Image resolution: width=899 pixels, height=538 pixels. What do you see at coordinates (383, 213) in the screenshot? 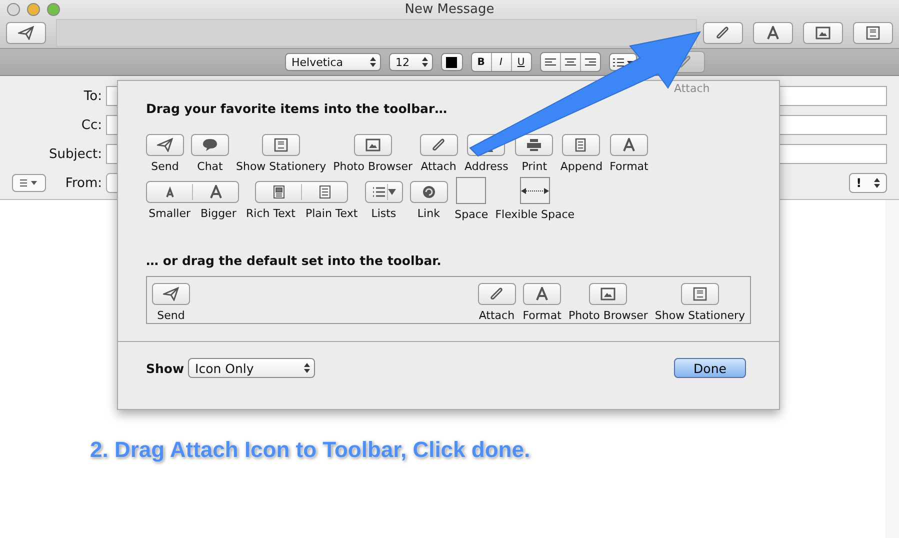
I see `item-label: Lists` at bounding box center [383, 213].